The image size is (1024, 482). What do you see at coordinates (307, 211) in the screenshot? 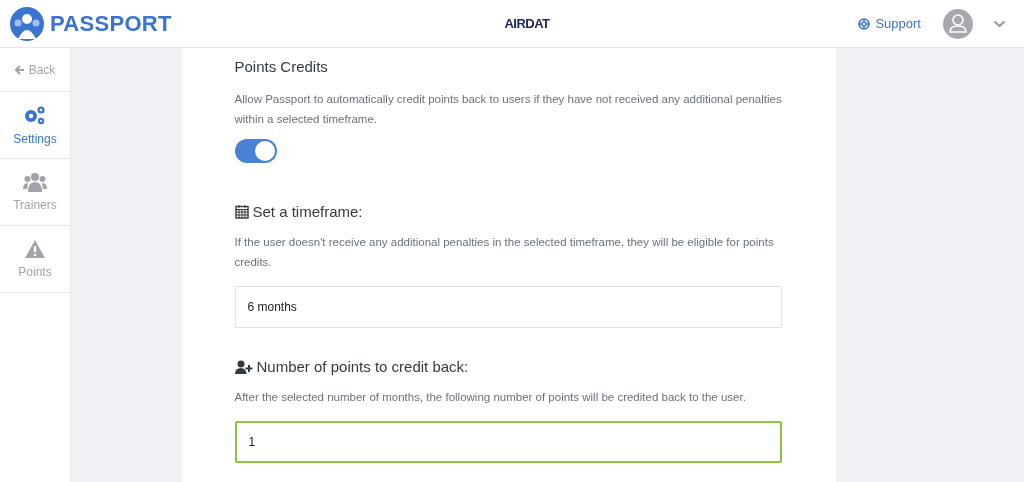
I see `field-heading: Set a timeframe:` at bounding box center [307, 211].